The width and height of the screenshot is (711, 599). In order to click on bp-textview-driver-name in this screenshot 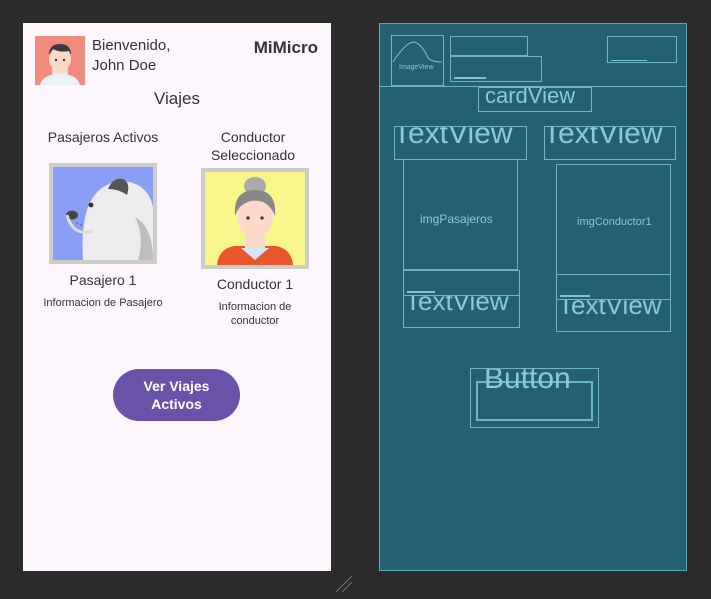, I will do `click(613, 287)`.